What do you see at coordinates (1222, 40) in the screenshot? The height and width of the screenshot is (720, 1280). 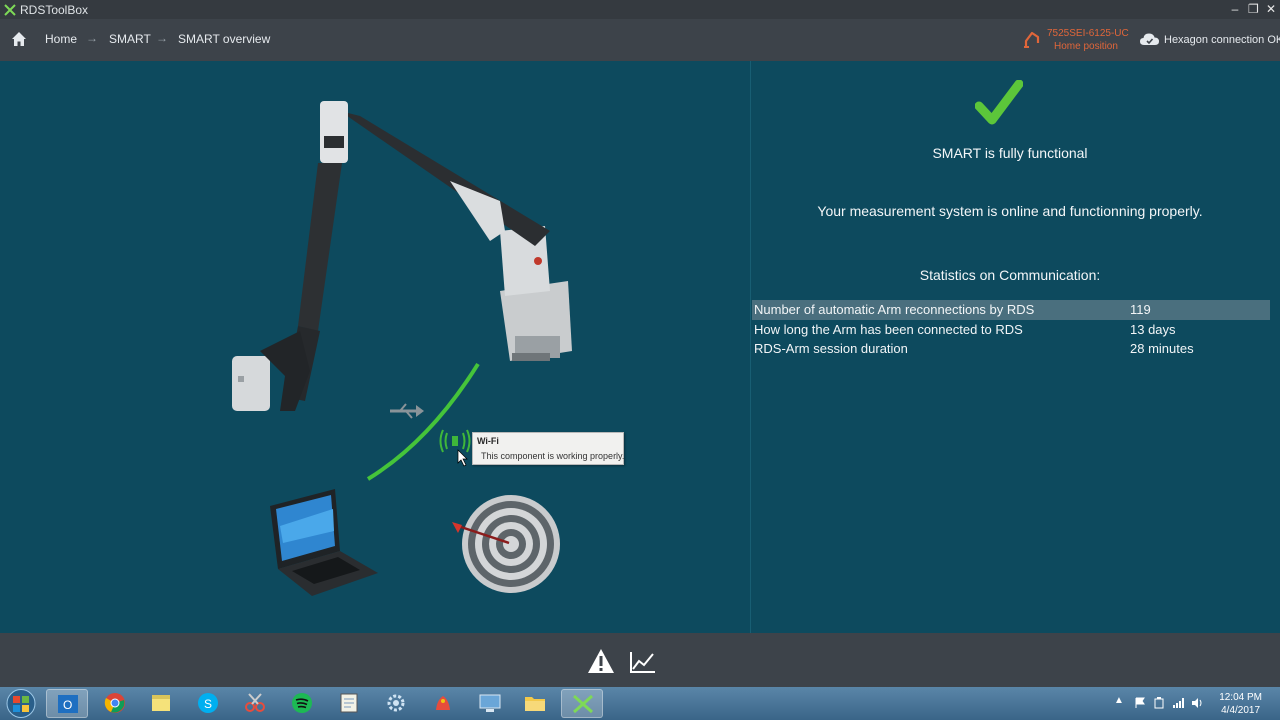 I see `connection-status: Hexagon connection OK` at bounding box center [1222, 40].